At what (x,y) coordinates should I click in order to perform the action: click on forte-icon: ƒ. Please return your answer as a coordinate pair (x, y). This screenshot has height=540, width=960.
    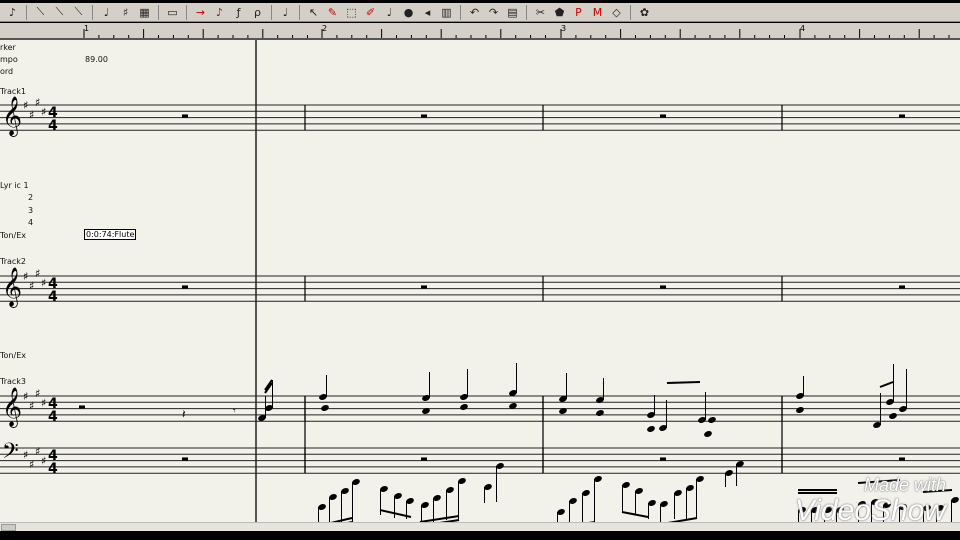
    Looking at the image, I should click on (238, 12).